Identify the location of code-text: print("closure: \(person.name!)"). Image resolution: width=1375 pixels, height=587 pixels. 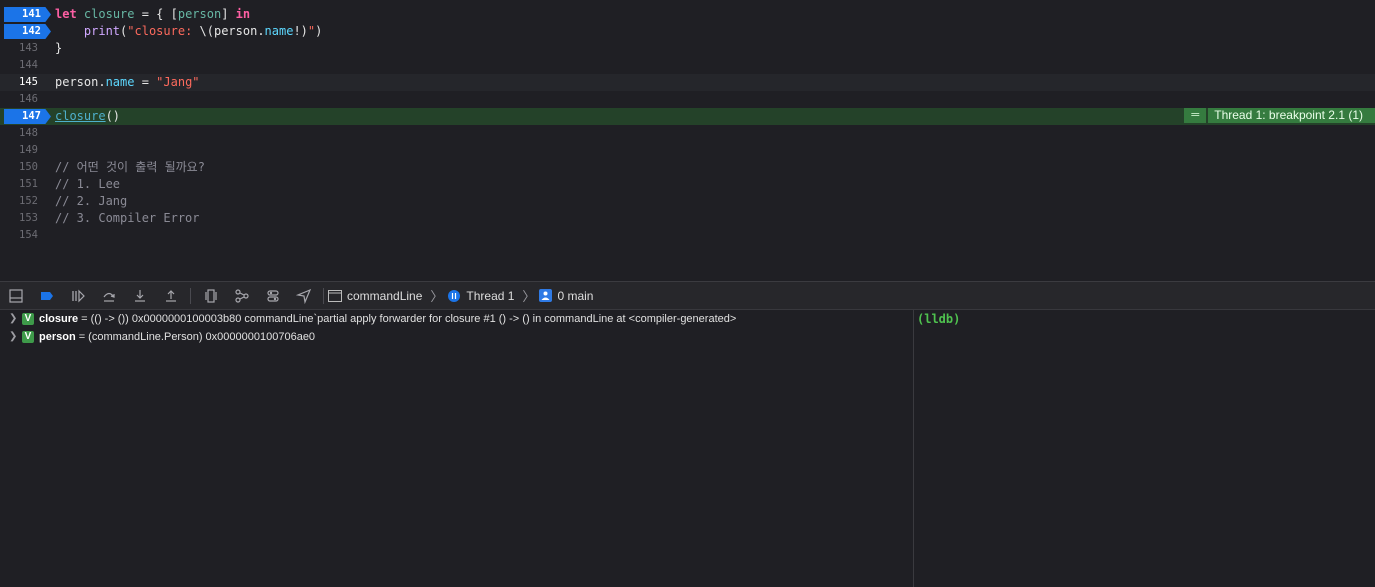
(188, 31).